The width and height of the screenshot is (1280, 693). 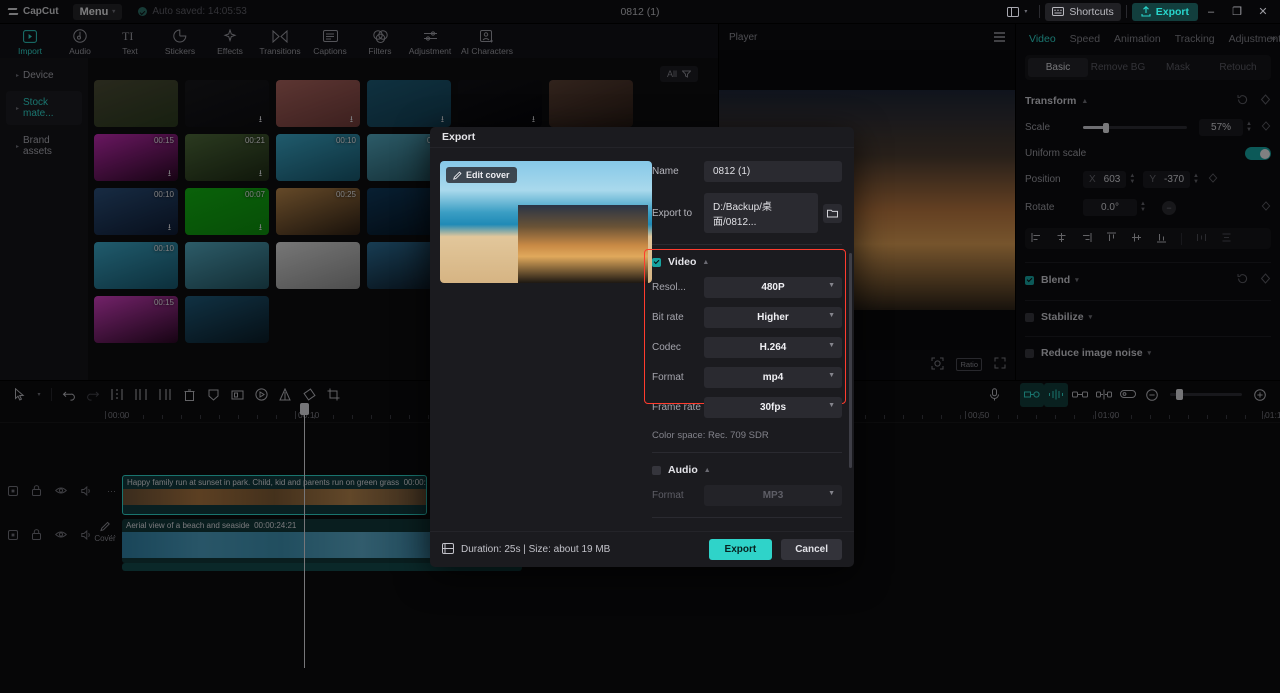 I want to click on shortcuts-button: Shortcuts, so click(x=1083, y=11).